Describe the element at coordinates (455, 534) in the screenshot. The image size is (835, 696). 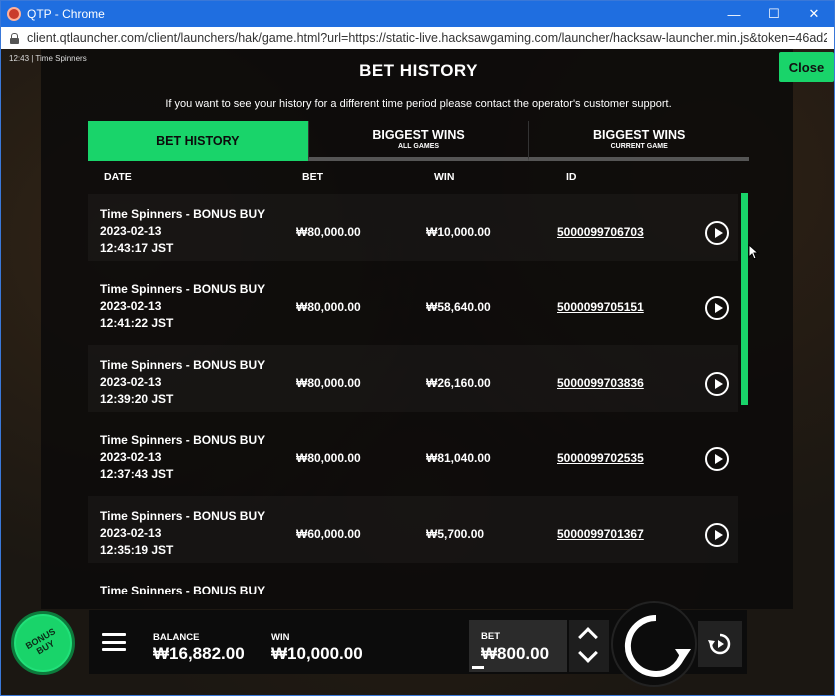
I see `row-win: ₩5,700.00` at that location.